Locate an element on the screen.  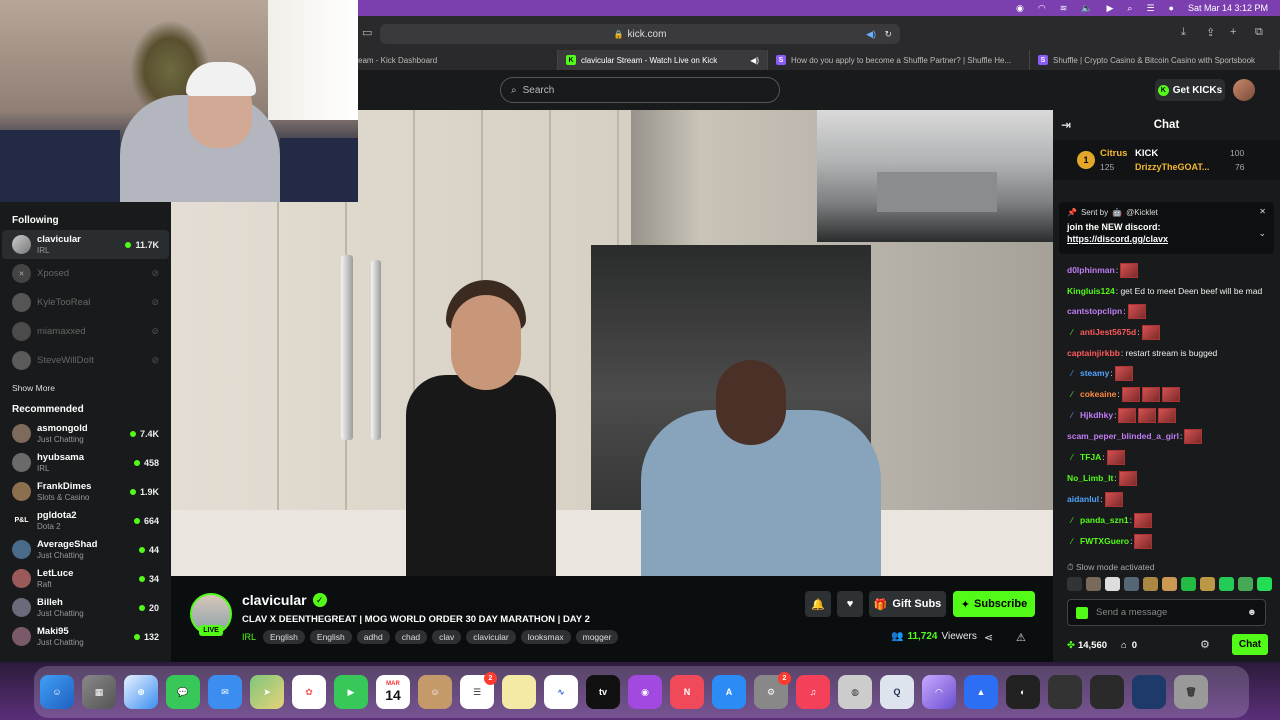
kick-emote-icon is located at coordinates (1082, 612).